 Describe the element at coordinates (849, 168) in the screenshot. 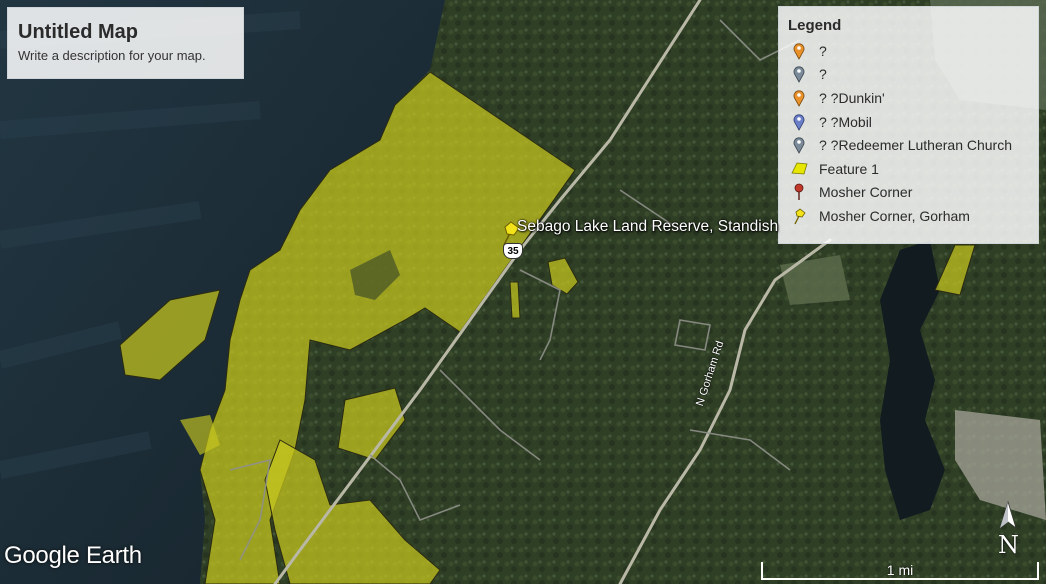

I see `legend-item-label: Feature 1` at that location.